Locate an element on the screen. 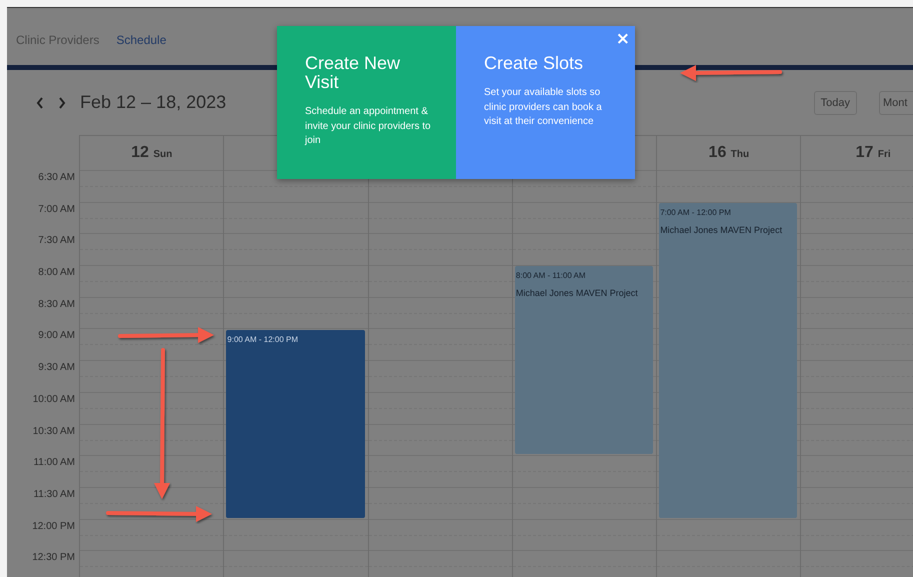 This screenshot has height=577, width=913. day-header: 16 Thu is located at coordinates (729, 153).